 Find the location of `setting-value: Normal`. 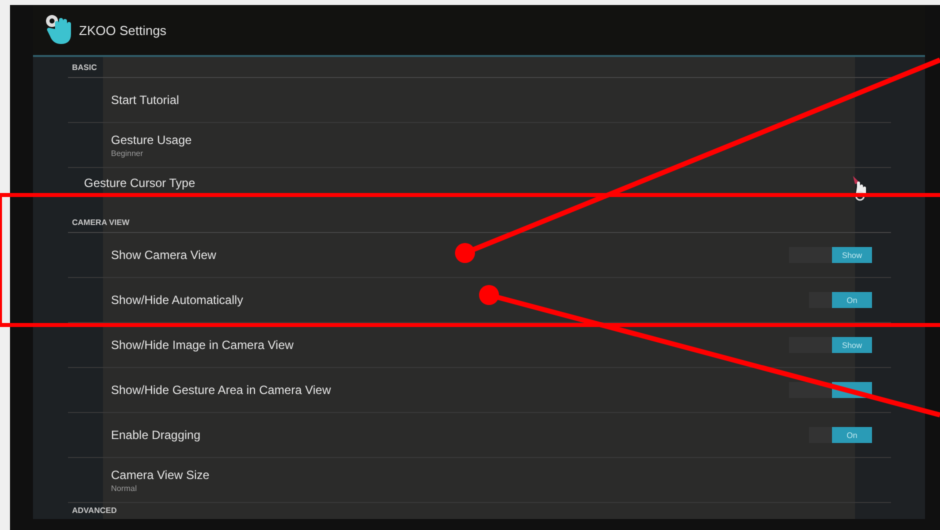

setting-value: Normal is located at coordinates (124, 488).